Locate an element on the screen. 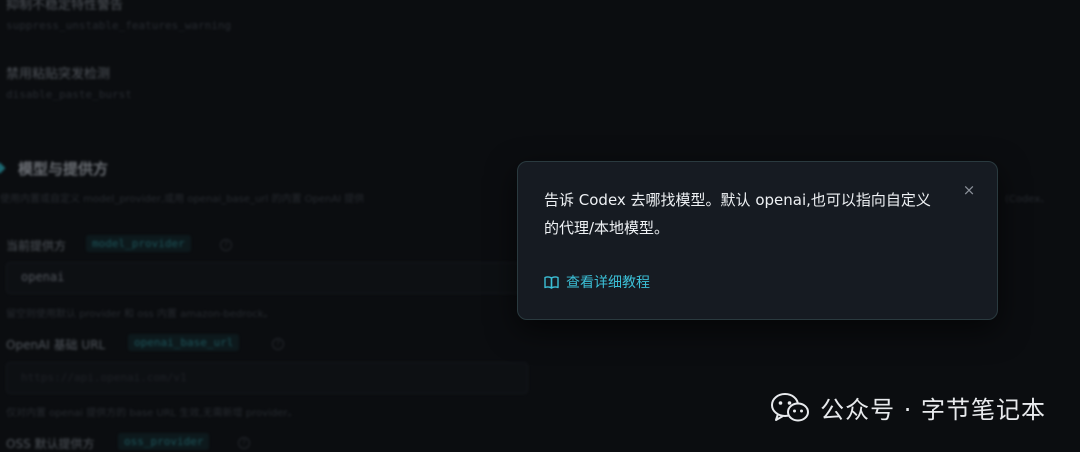  base-url-label: OpenAI 基础 URL is located at coordinates (56, 345).